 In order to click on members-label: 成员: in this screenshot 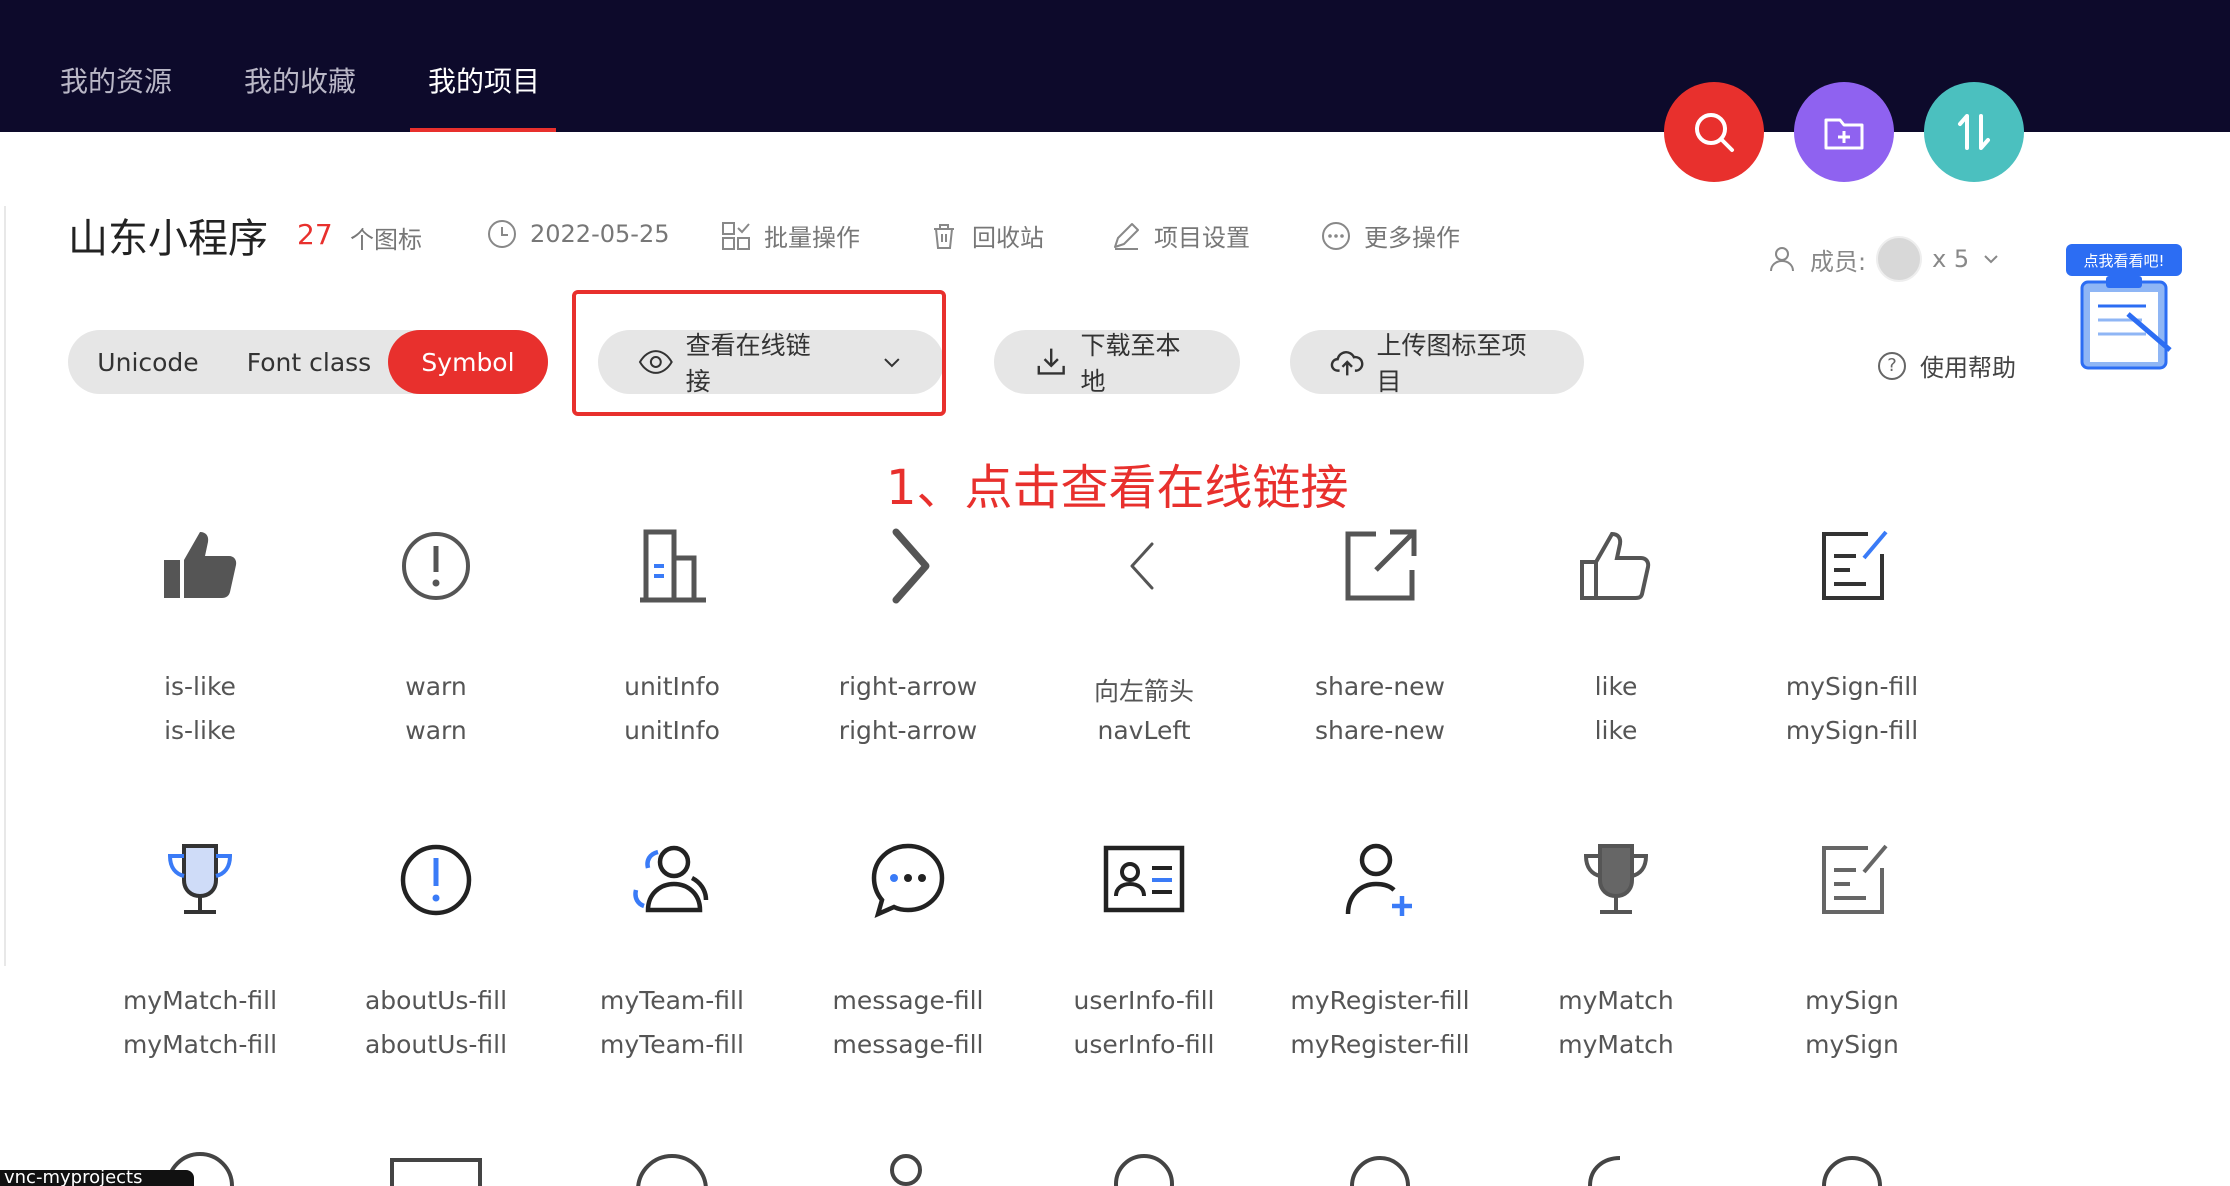, I will do `click(1838, 261)`.